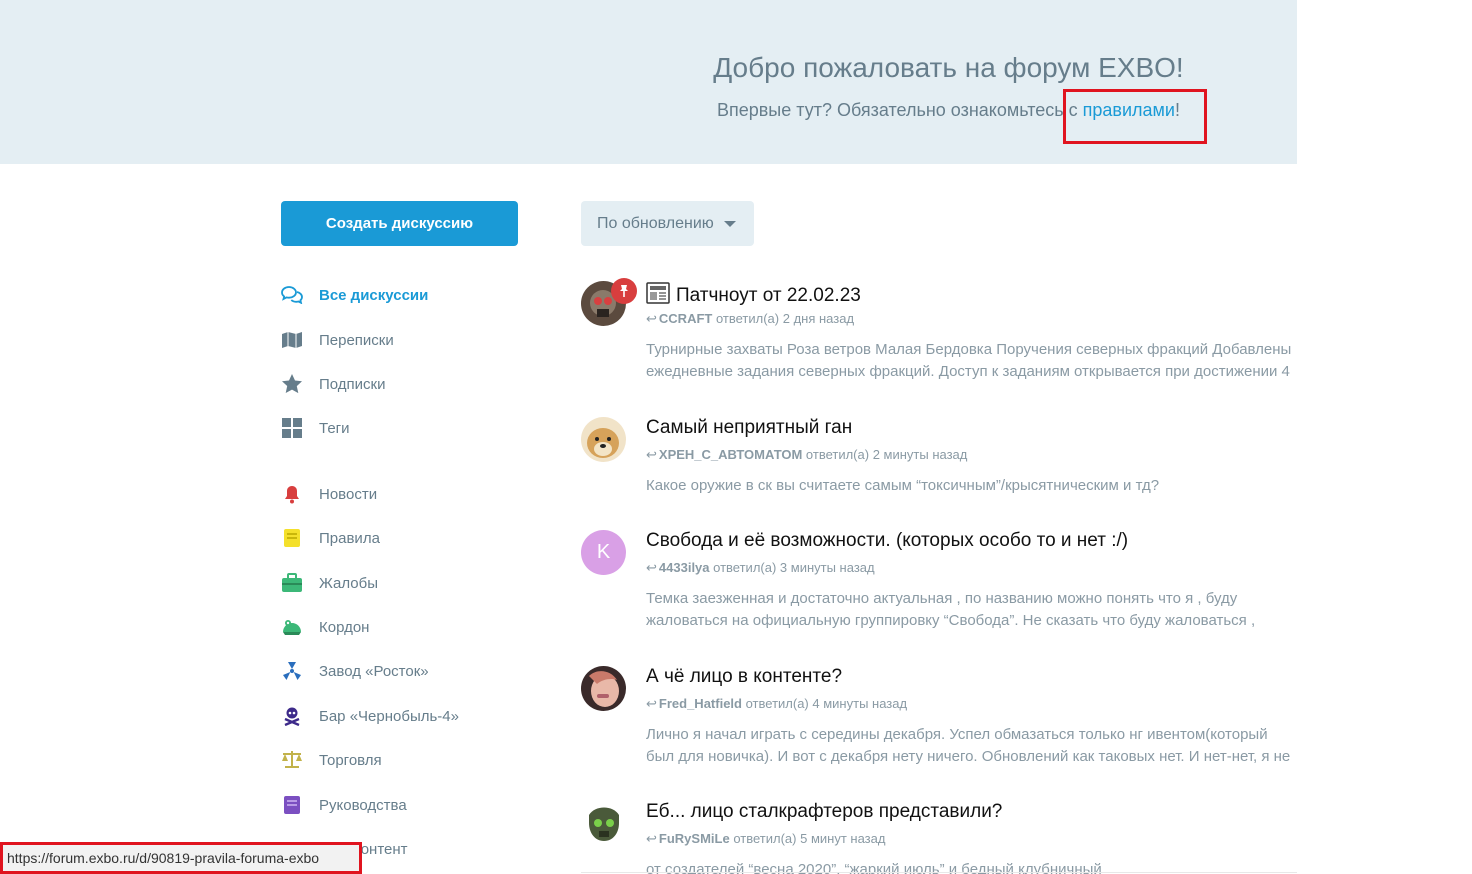  Describe the element at coordinates (729, 223) in the screenshot. I see `caret-down-icon` at that location.